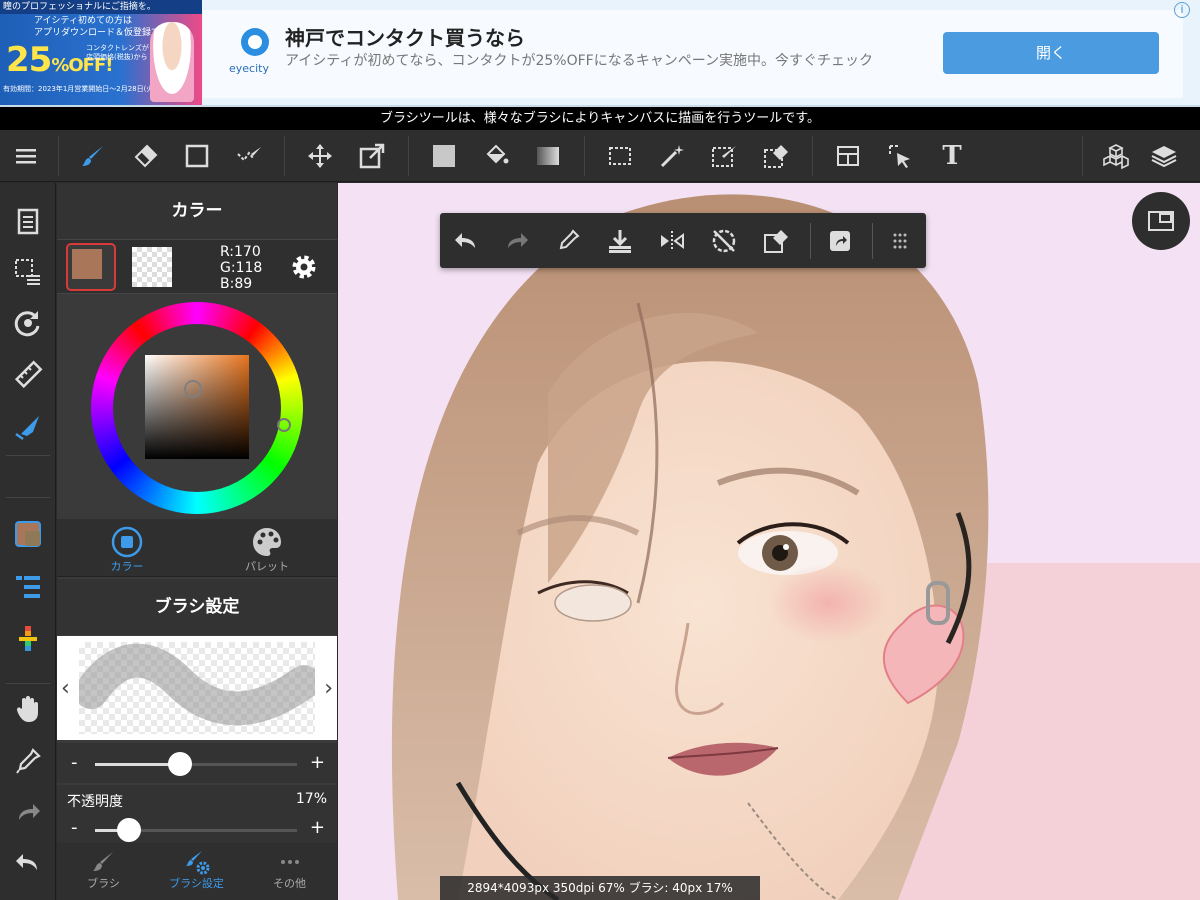 This screenshot has width=1200, height=900. Describe the element at coordinates (197, 156) in the screenshot. I see `shape-tool-icon` at that location.